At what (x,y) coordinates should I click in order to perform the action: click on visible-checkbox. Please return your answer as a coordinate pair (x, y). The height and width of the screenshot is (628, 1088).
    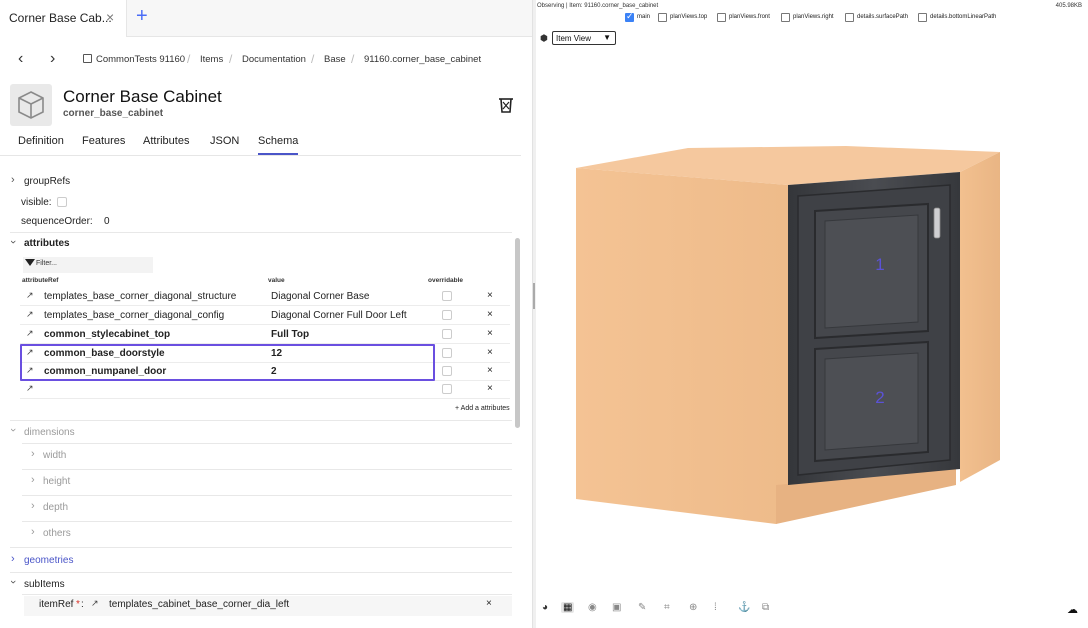
    Looking at the image, I should click on (62, 202).